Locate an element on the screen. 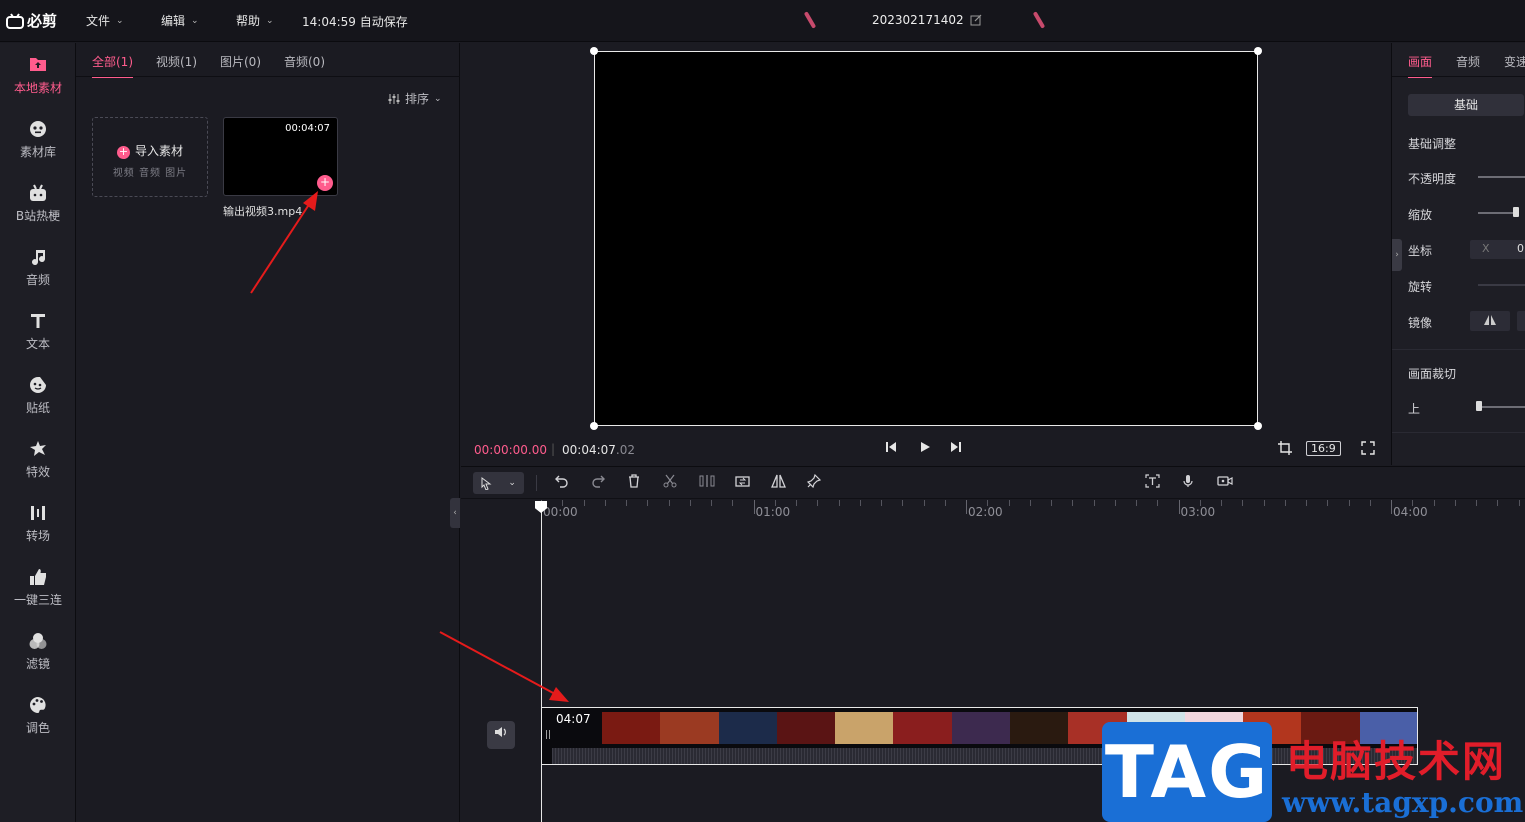 The image size is (1525, 822). text-recognition-icon is located at coordinates (1152, 483).